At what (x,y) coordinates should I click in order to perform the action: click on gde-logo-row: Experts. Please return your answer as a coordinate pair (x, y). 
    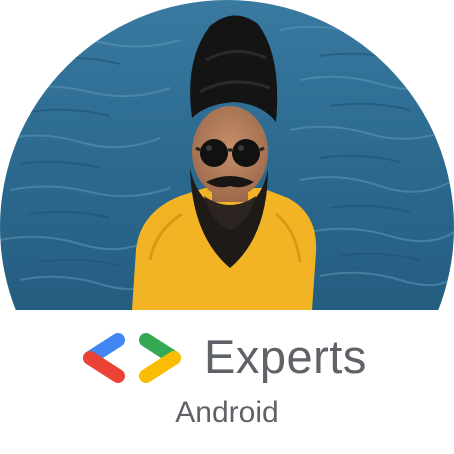
    Looking at the image, I should click on (232, 356).